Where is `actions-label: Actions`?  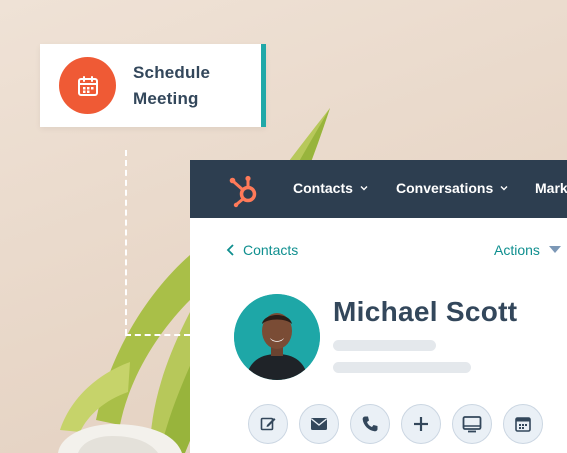 actions-label: Actions is located at coordinates (517, 250).